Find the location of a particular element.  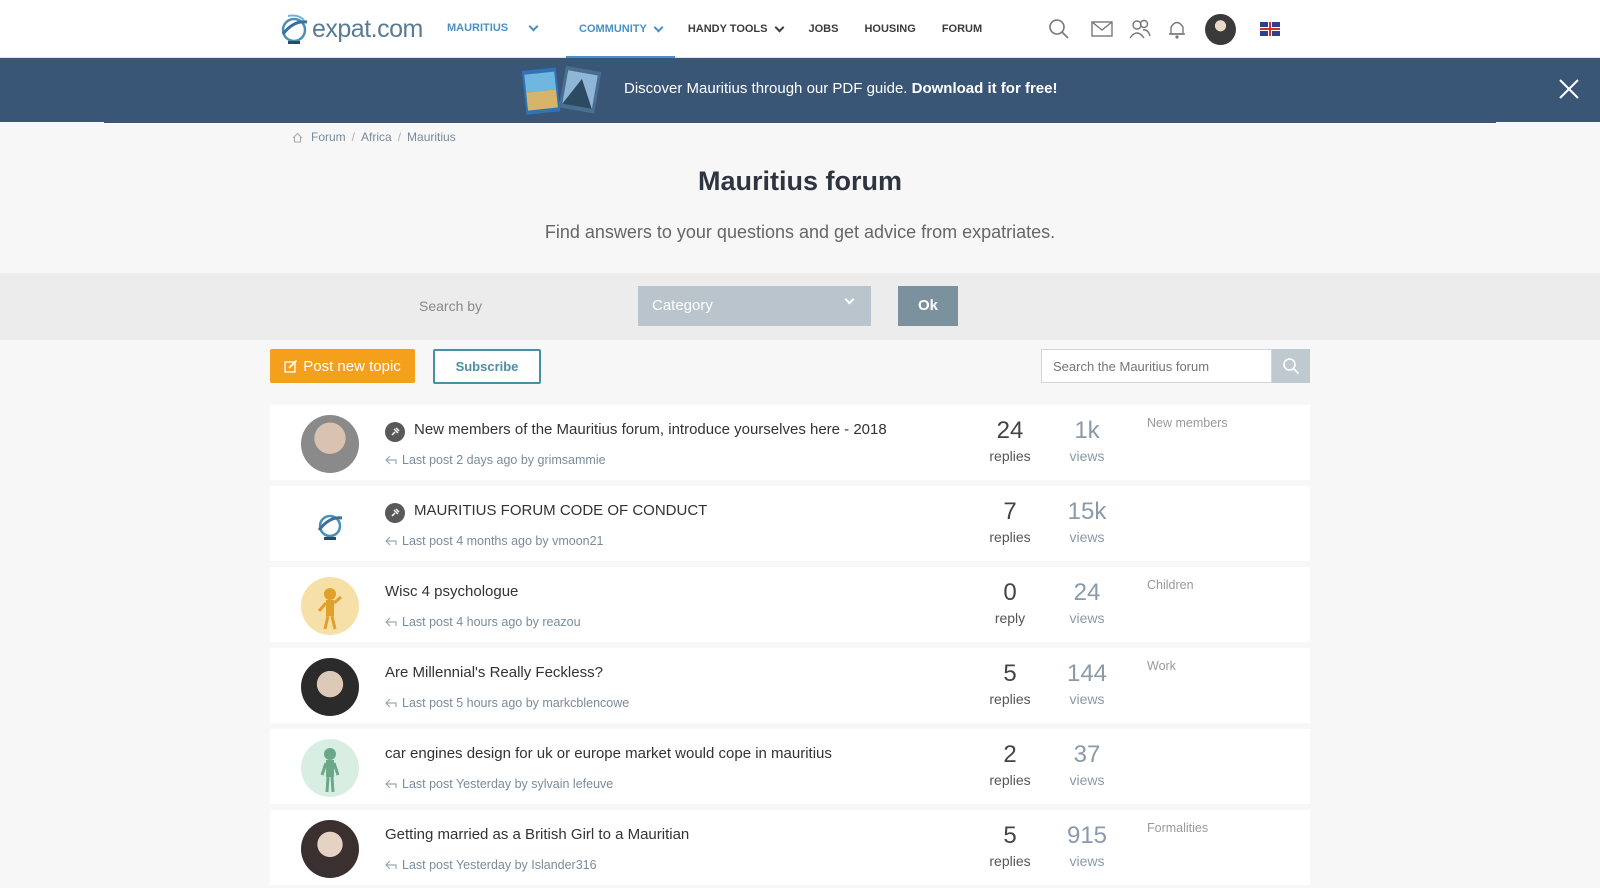

nav-housing: HOUSING is located at coordinates (889, 29).